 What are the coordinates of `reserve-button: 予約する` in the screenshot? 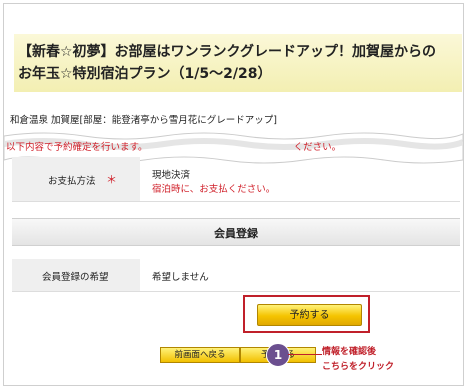 It's located at (309, 315).